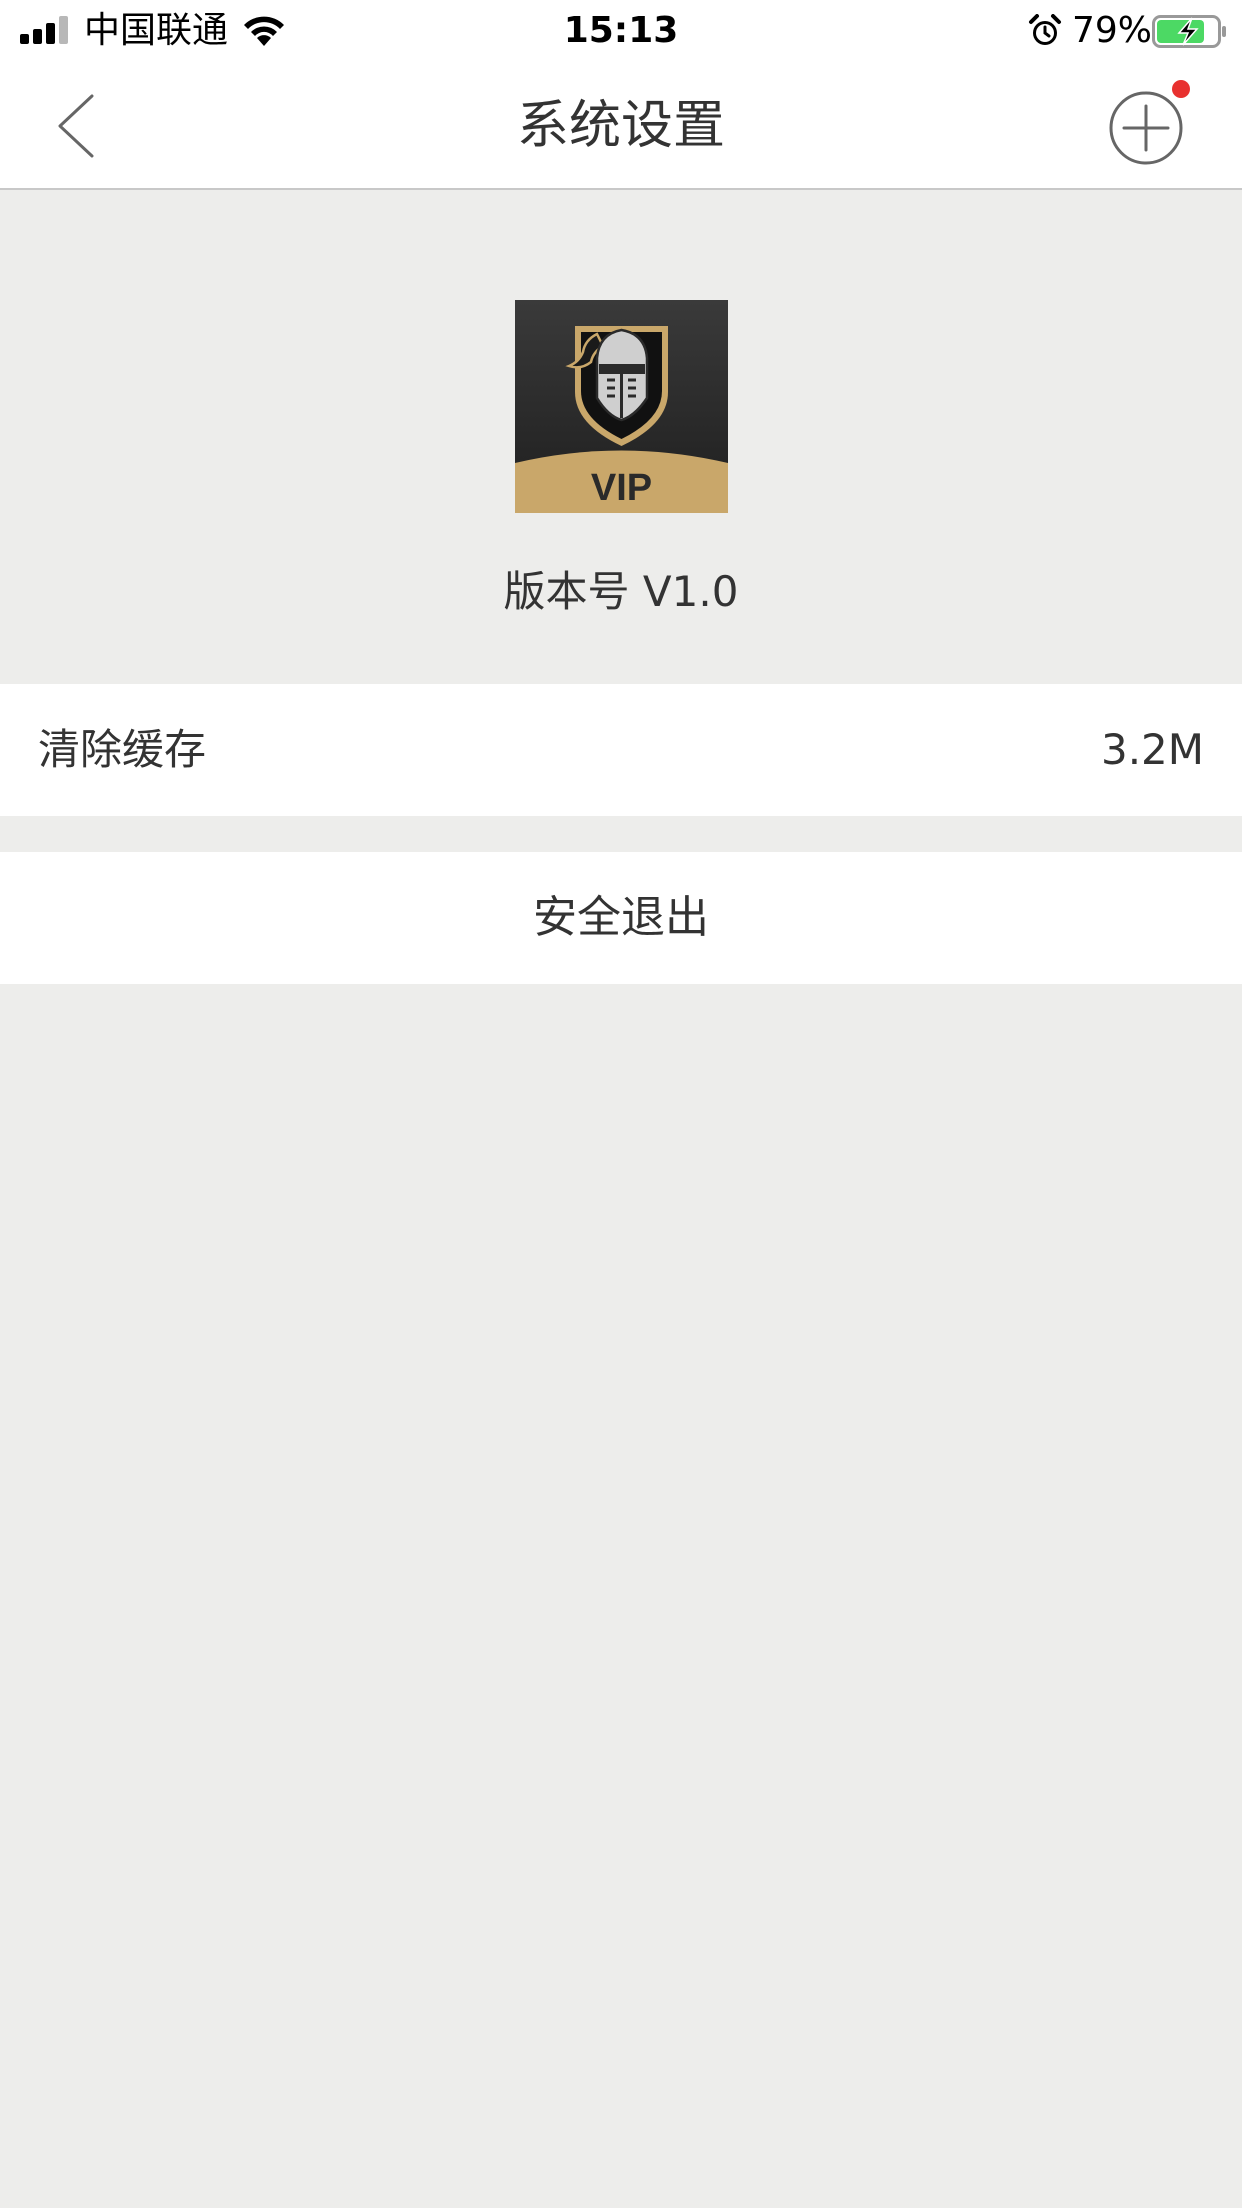  I want to click on clear-cache-row: 清除缓存 3.2M, so click(621, 750).